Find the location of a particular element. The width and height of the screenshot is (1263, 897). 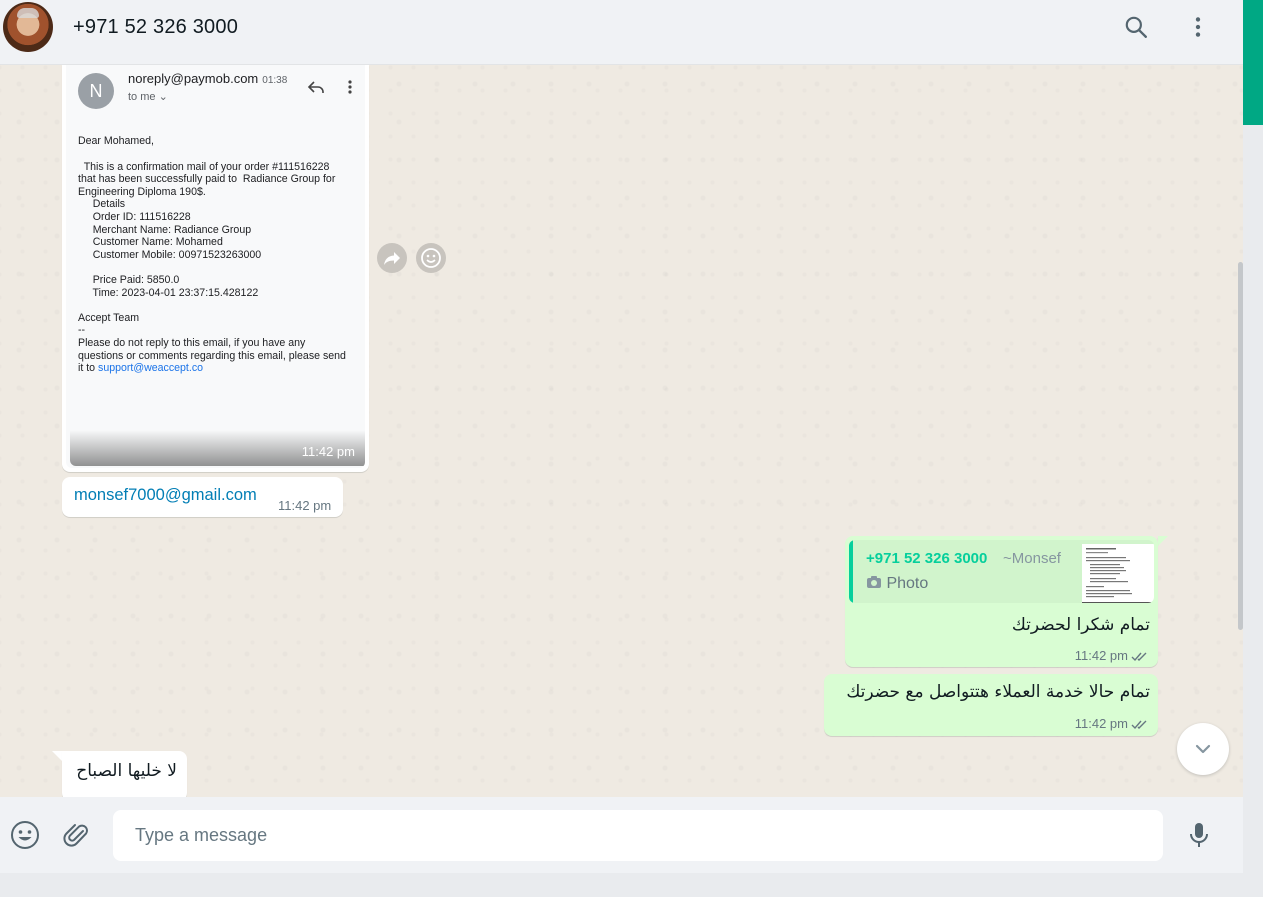

incoming-message: لا خليها الصباح is located at coordinates (124, 774).